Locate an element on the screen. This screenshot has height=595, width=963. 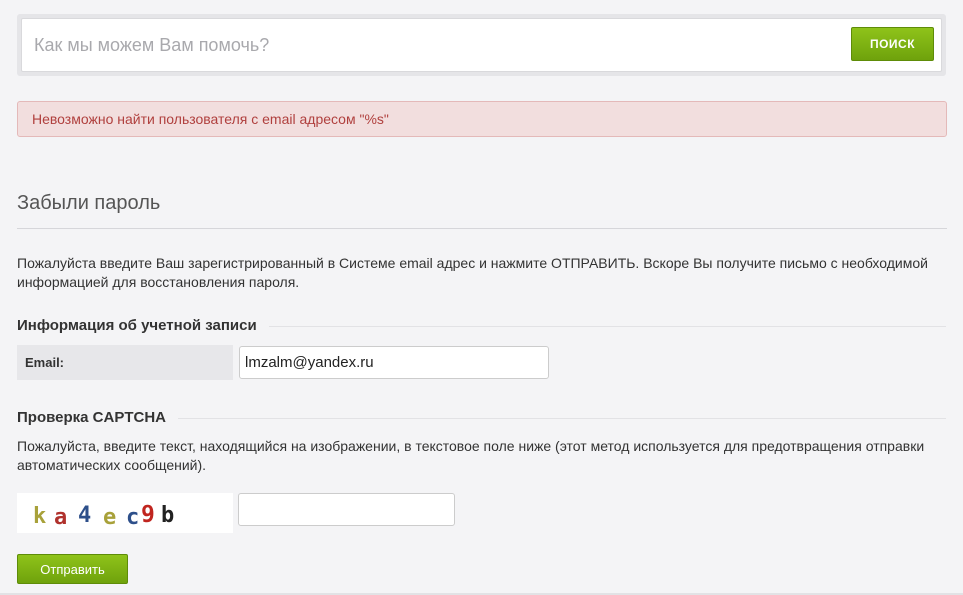
captcha-graphic: k a 4 e c 9 b is located at coordinates (103, 516).